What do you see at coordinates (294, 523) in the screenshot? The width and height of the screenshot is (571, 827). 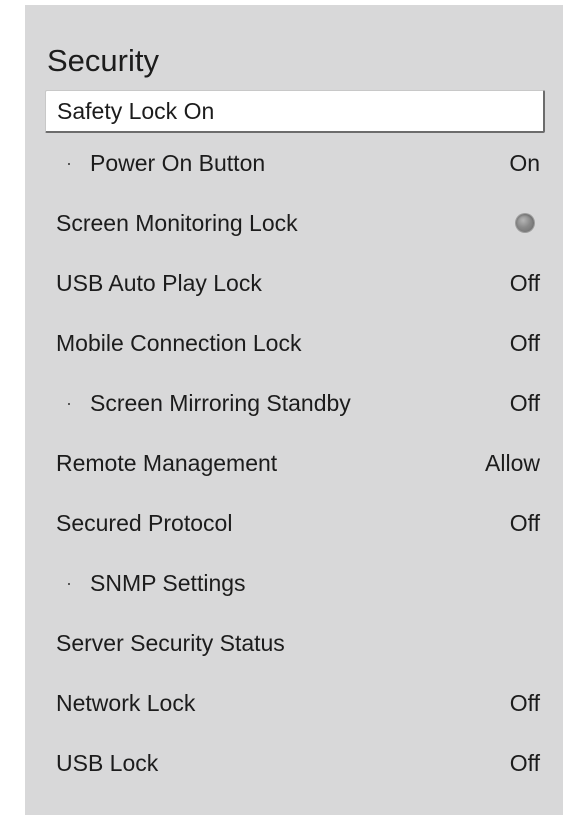 I see `menu-item-secured-protocol: Secured Protocol Off` at bounding box center [294, 523].